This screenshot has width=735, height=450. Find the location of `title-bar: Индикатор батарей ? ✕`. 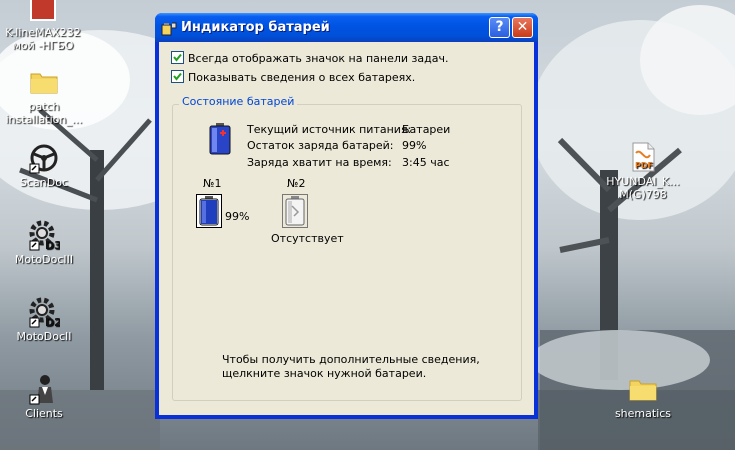

title-bar: Индикатор батарей ? ✕ is located at coordinates (346, 27).